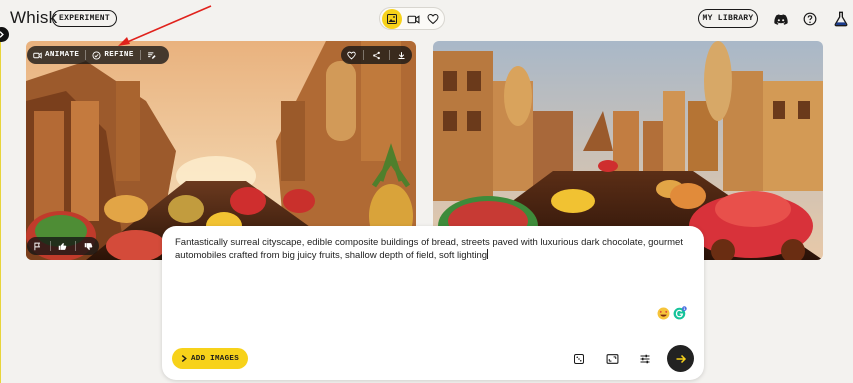 This screenshot has width=853, height=383. I want to click on settings-sliders-icon, so click(645, 359).